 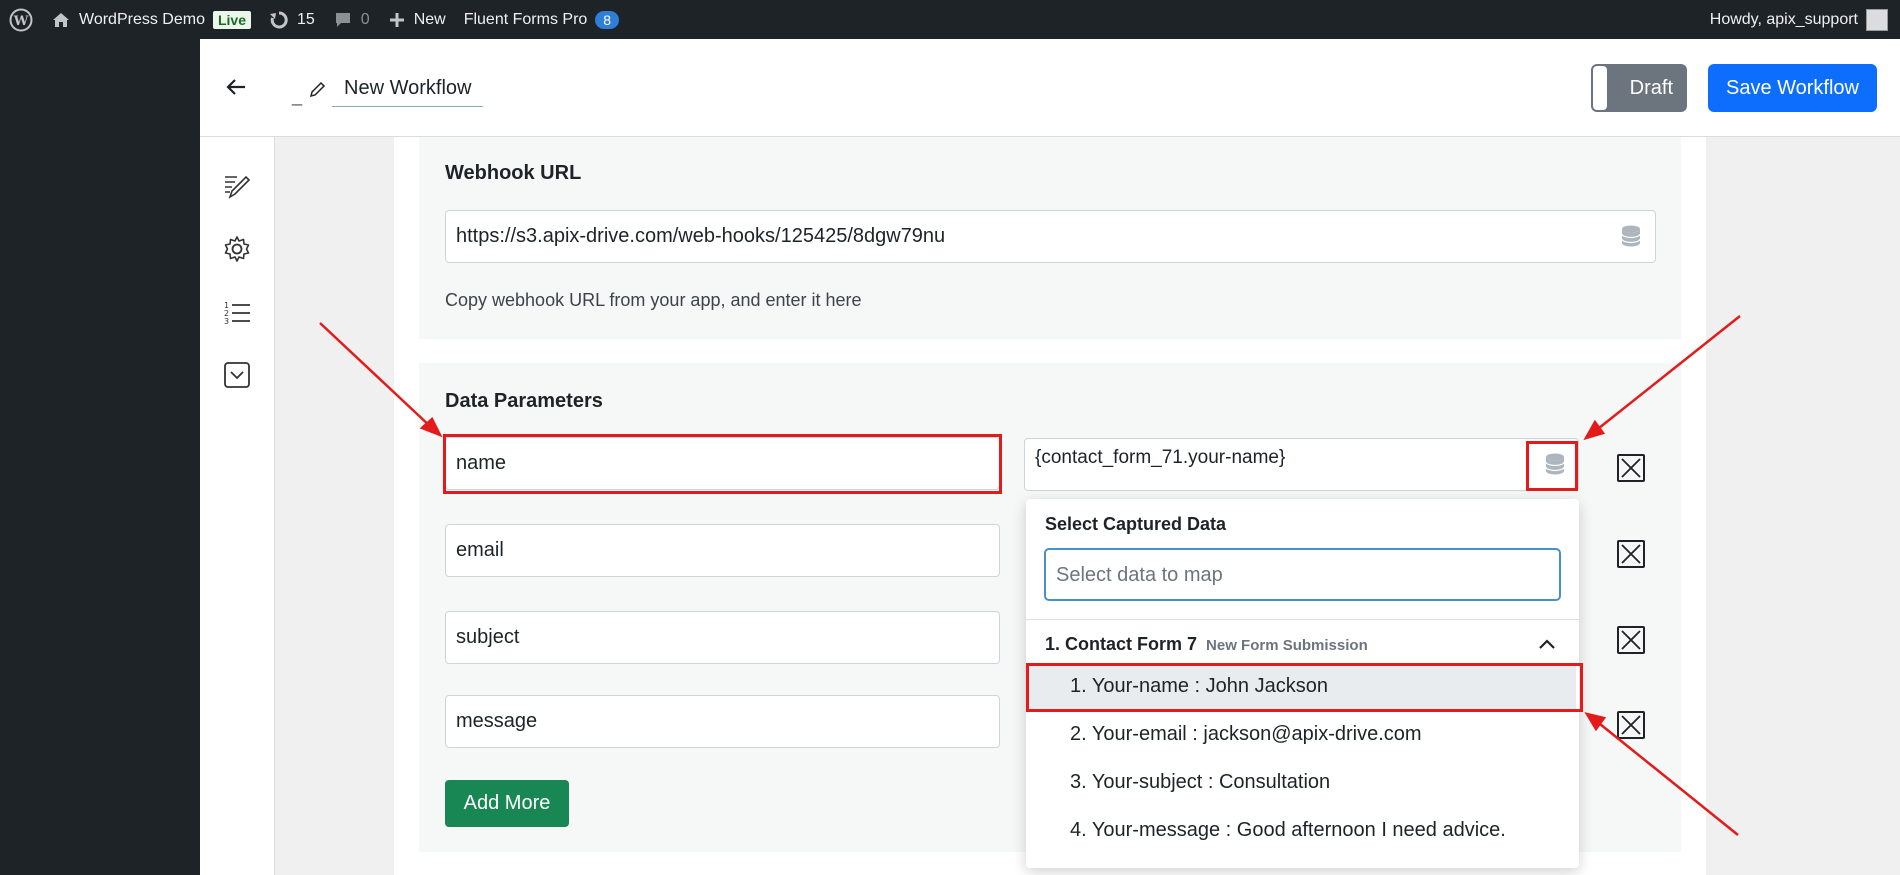 What do you see at coordinates (525, 19) in the screenshot?
I see `plugin-label: Fluent Forms Pro` at bounding box center [525, 19].